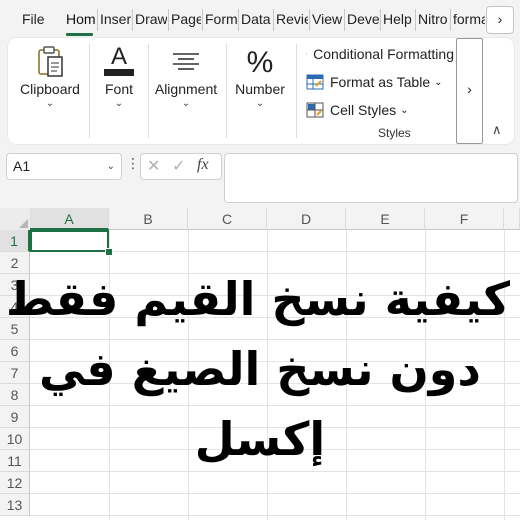 The width and height of the screenshot is (520, 520). I want to click on font-label: Font, so click(118, 89).